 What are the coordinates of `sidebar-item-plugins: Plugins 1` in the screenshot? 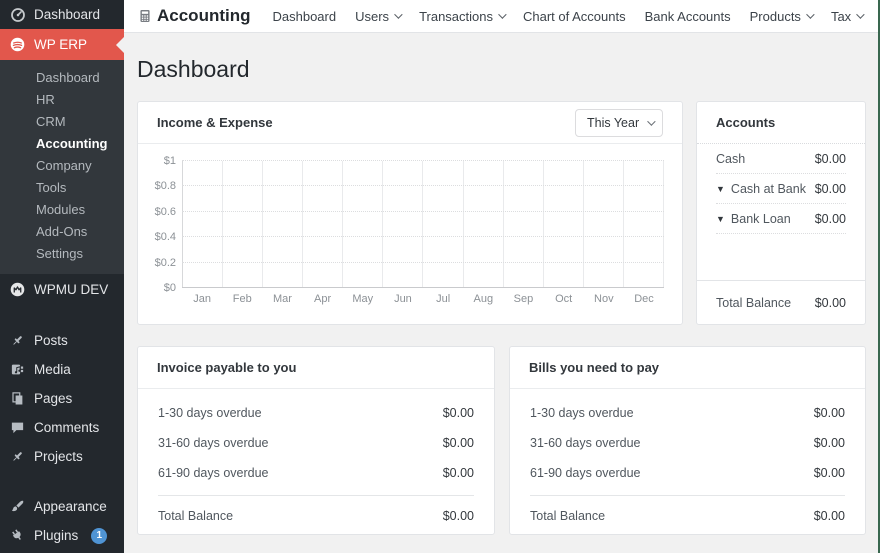 It's located at (62, 535).